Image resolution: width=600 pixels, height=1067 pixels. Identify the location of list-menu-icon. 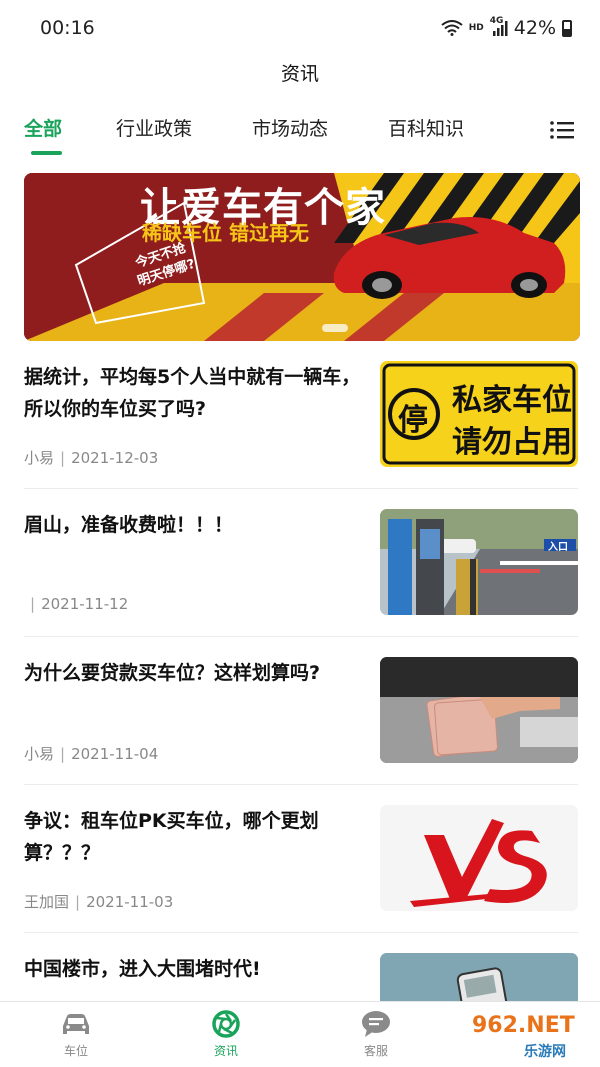
(562, 130).